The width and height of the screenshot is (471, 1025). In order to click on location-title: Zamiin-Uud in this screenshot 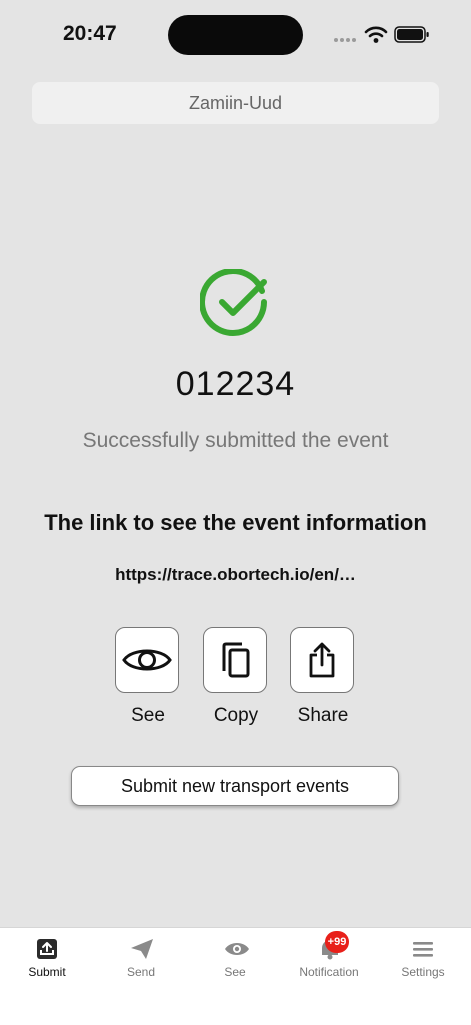, I will do `click(235, 103)`.